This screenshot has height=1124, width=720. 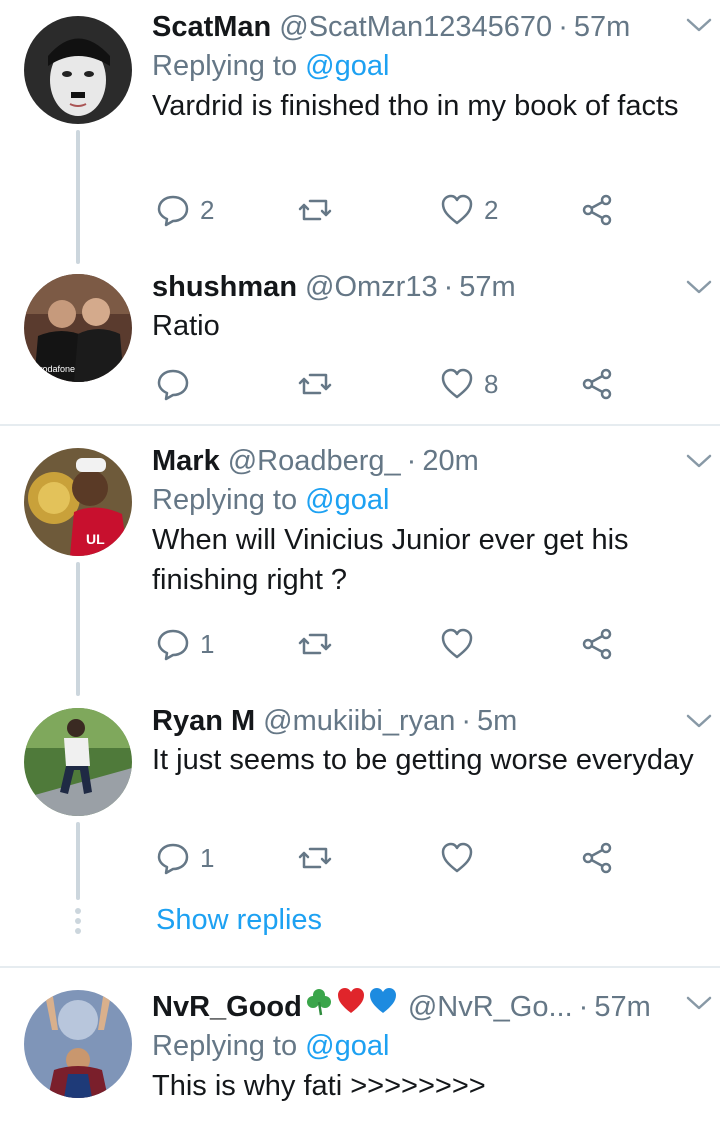 I want to click on timestamp: 5m, so click(x=497, y=721).